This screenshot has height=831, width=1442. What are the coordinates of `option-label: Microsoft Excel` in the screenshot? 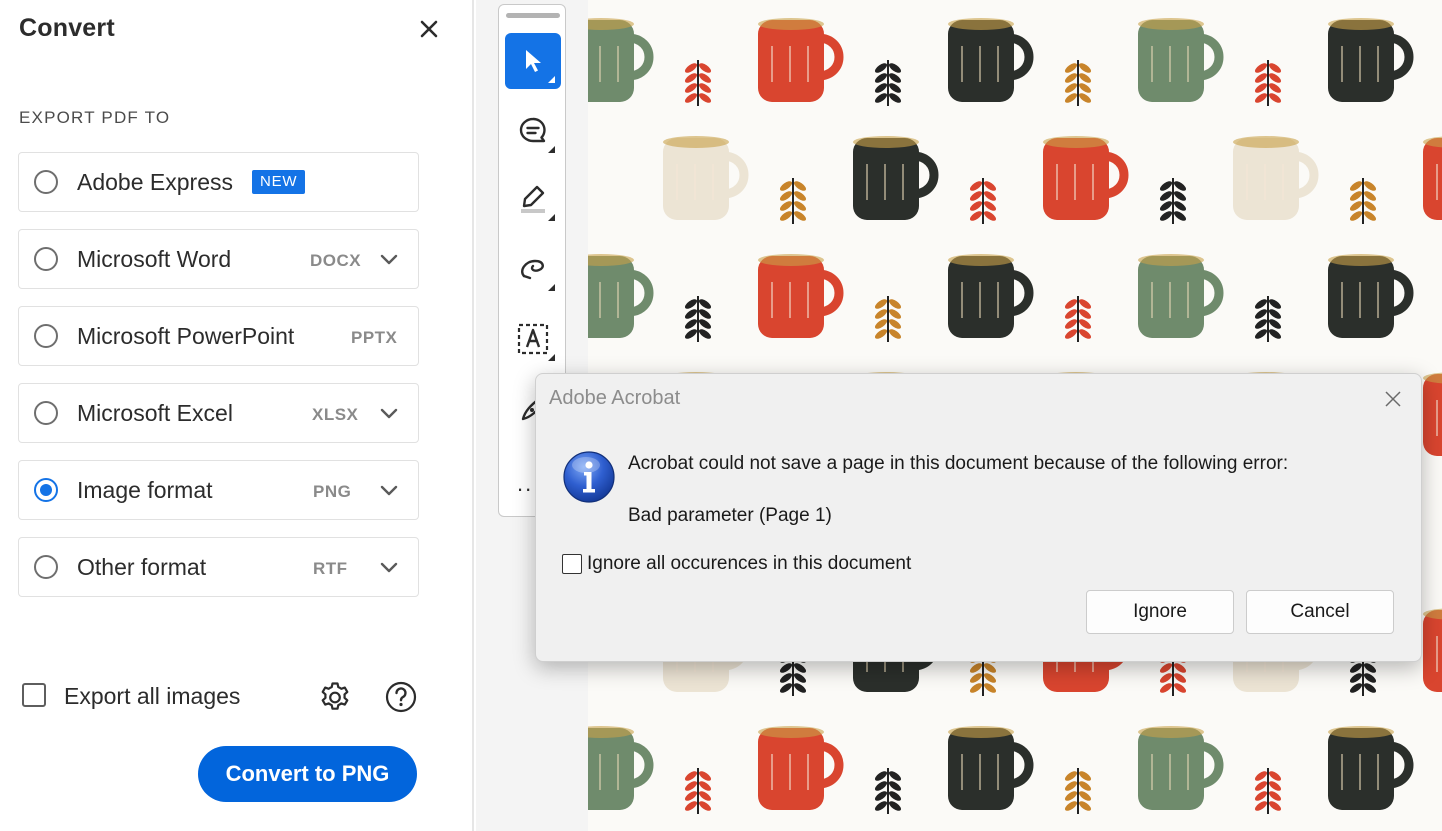 It's located at (155, 413).